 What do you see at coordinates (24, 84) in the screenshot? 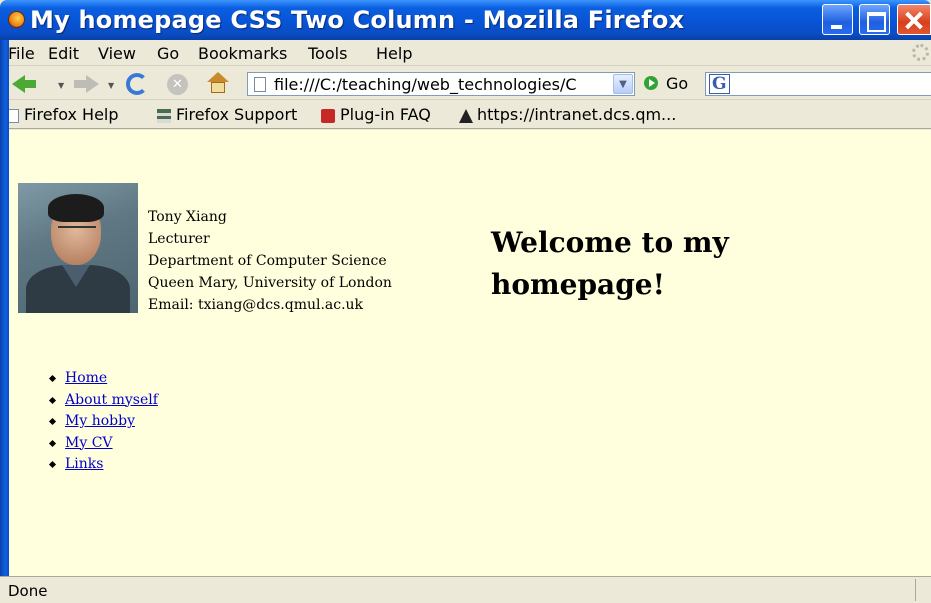
I see `back-icon` at bounding box center [24, 84].